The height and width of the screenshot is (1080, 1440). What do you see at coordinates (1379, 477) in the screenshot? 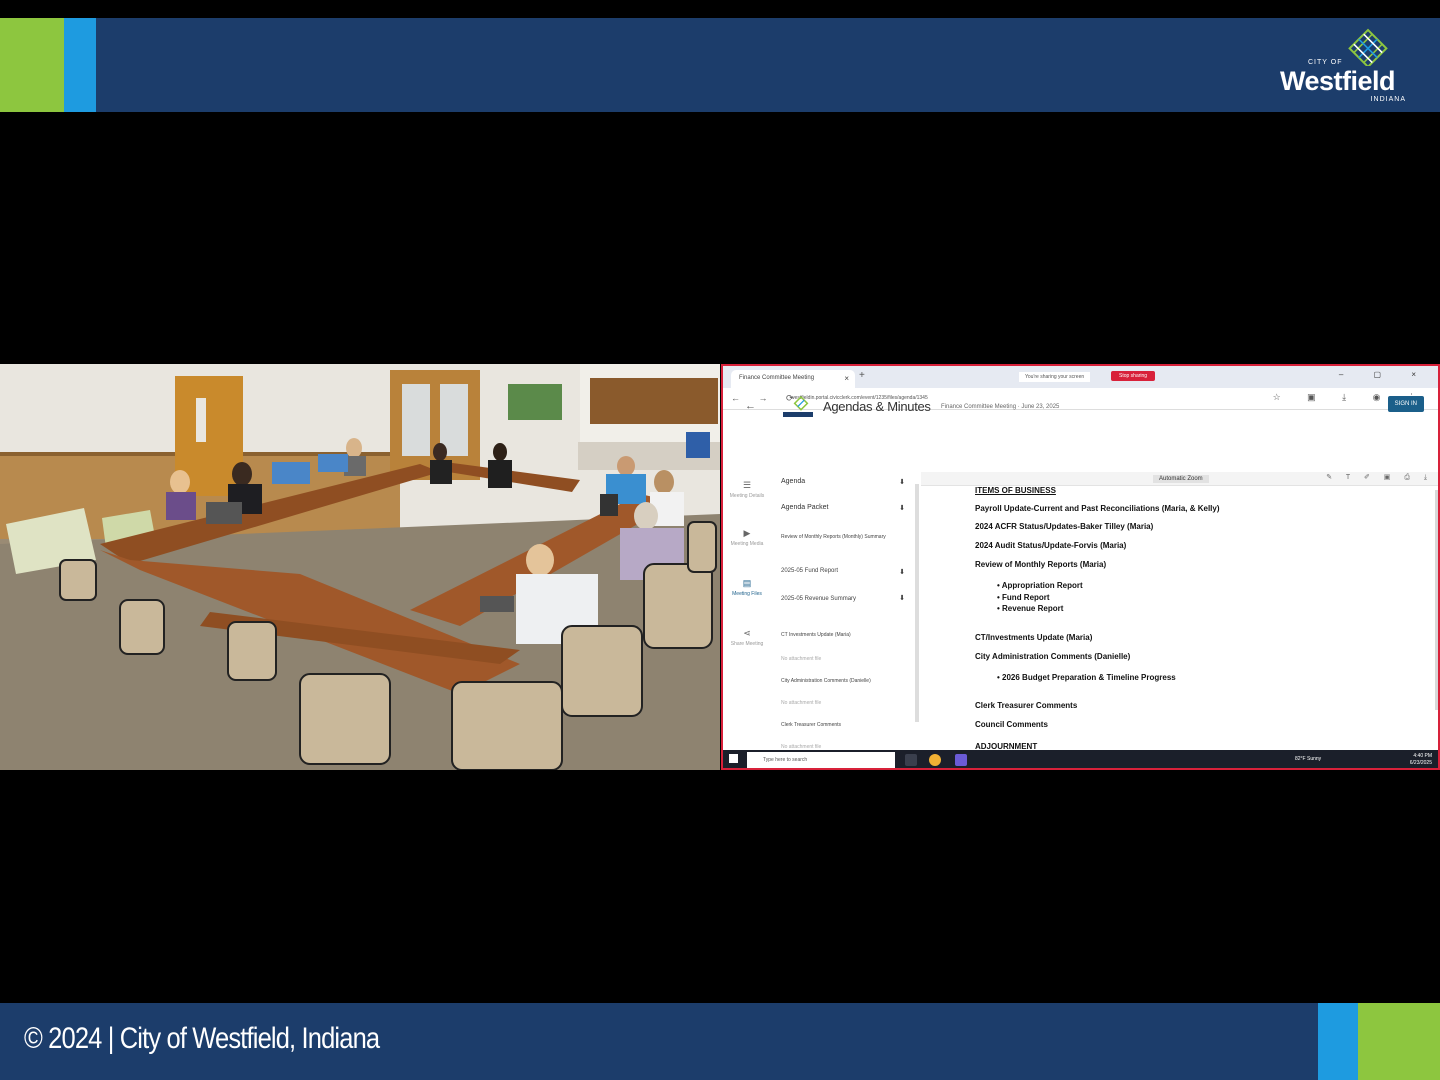
I see `pdf-tool-icons: ✎ T ✐ ▣ ⎙ ⤓` at bounding box center [1379, 477].